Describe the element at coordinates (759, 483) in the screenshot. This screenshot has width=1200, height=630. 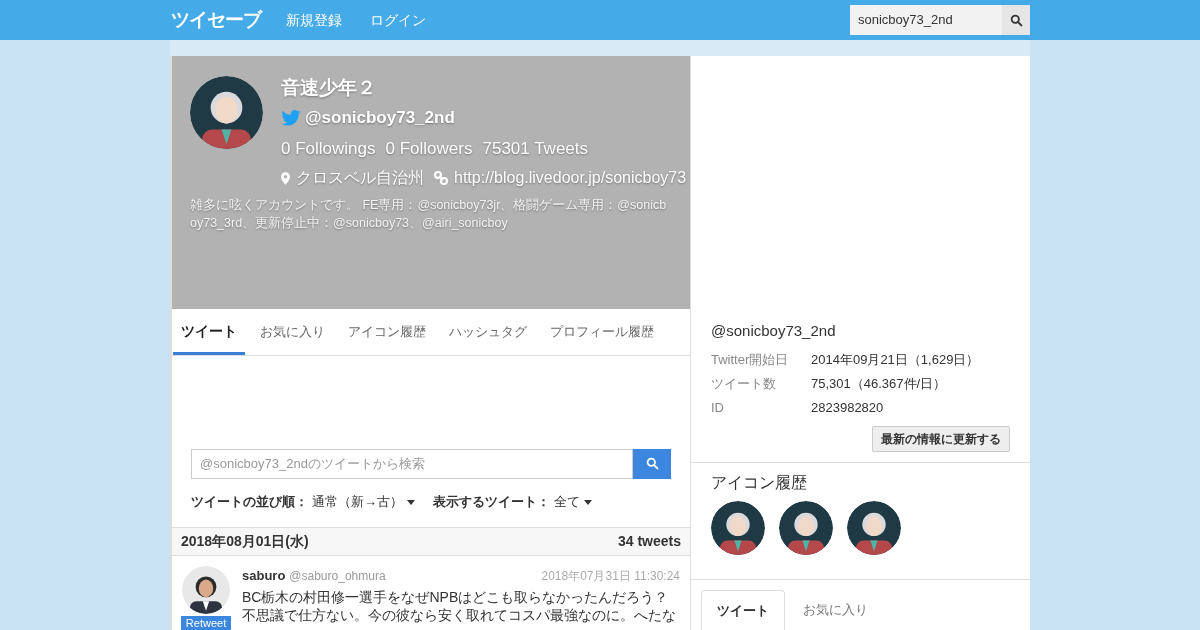
I see `section-title: アイコン履歴` at that location.